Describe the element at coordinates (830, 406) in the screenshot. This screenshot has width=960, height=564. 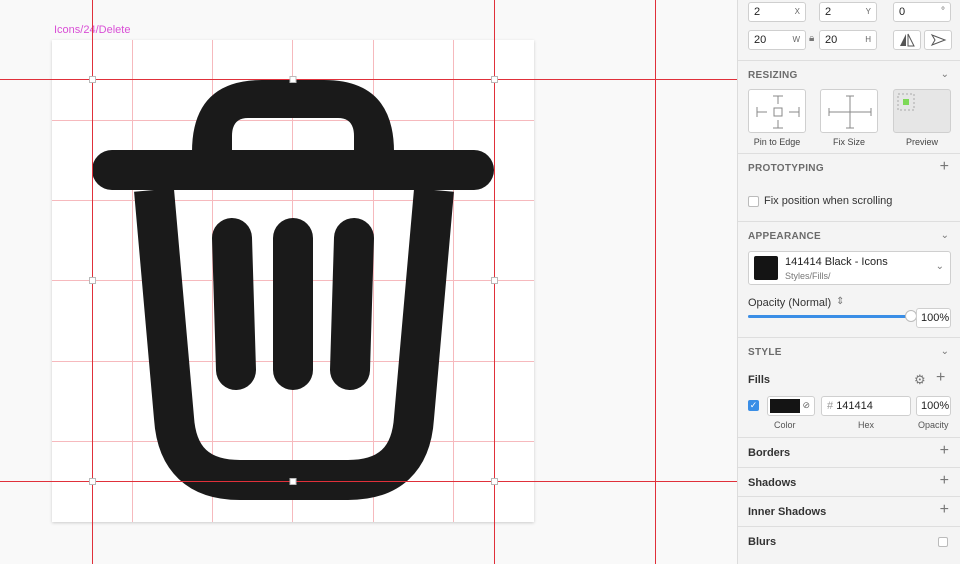
I see `hex-prefix: #` at that location.